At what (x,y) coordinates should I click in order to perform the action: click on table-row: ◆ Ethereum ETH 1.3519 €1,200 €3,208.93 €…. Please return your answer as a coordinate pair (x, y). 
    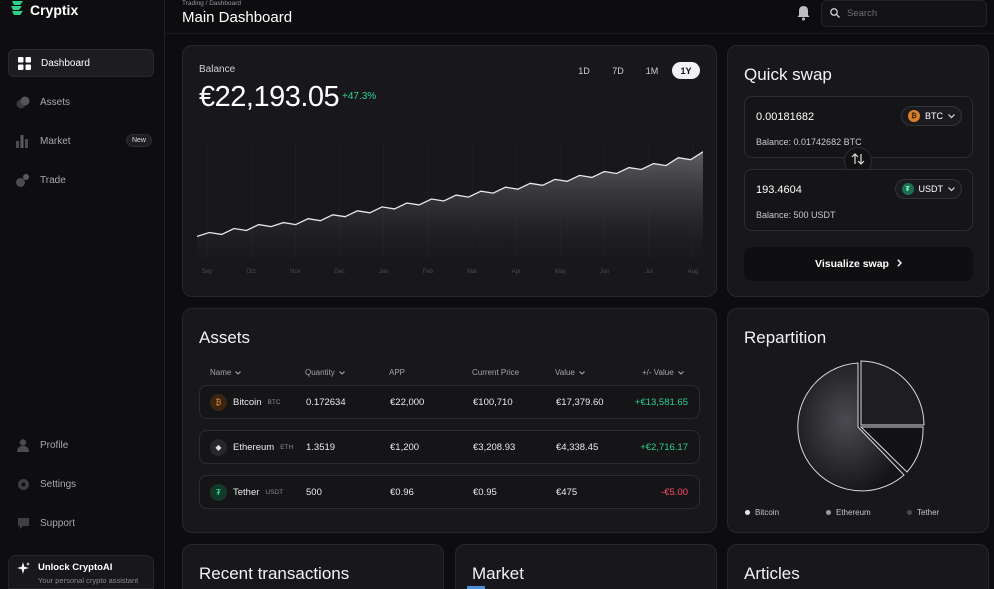
    Looking at the image, I should click on (449, 447).